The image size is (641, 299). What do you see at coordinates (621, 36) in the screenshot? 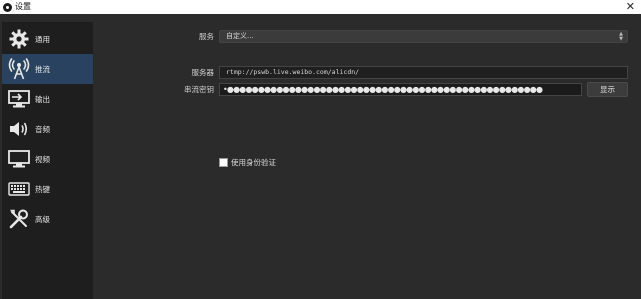
I see `up-down-arrows-icon: ▲ ▼` at bounding box center [621, 36].